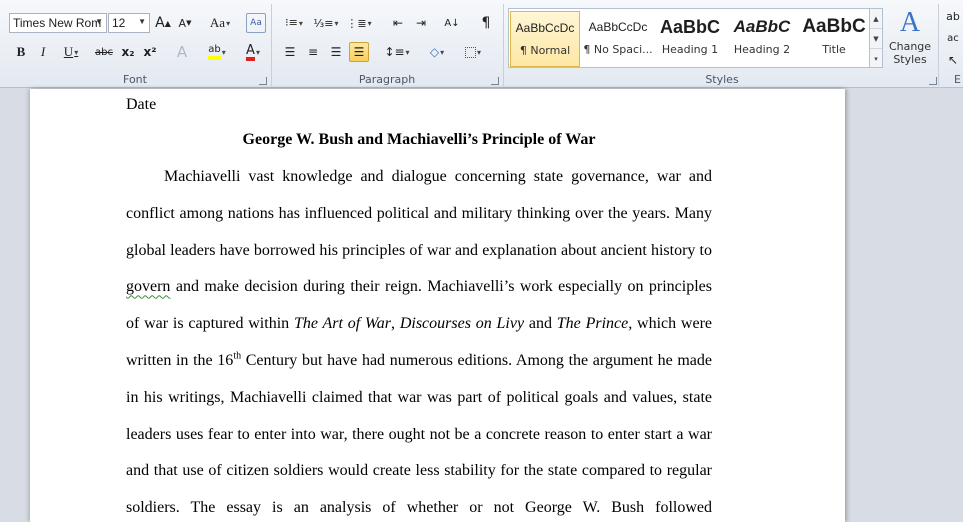 The width and height of the screenshot is (963, 522). I want to click on select-button: ↖, so click(953, 60).